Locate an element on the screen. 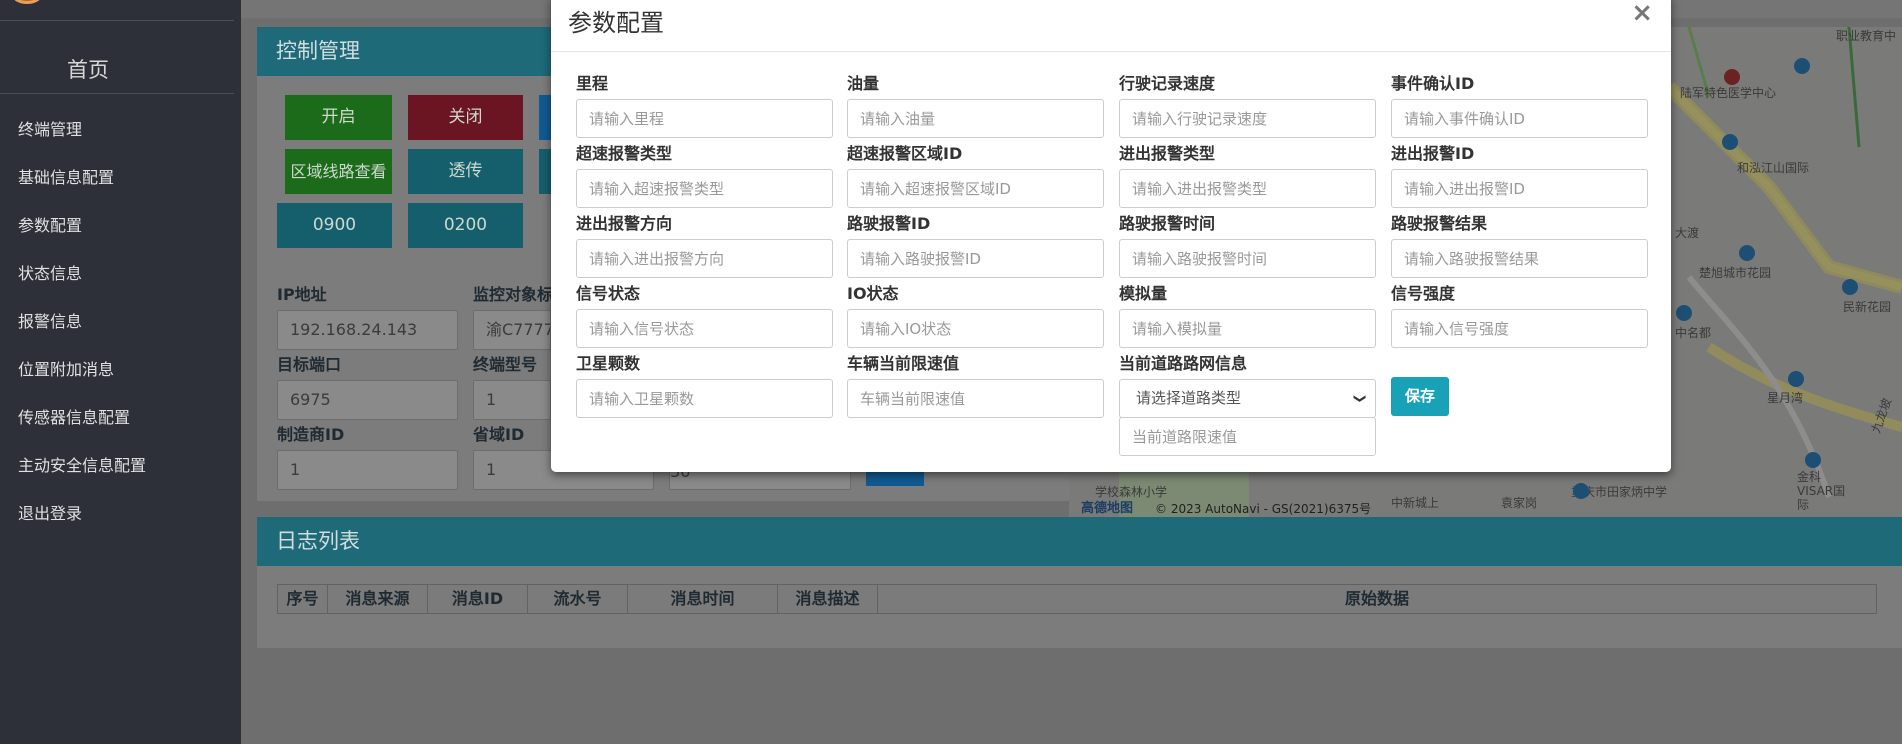 Image resolution: width=1902 pixels, height=744 pixels. map-label: 职业教育中 is located at coordinates (1866, 36).